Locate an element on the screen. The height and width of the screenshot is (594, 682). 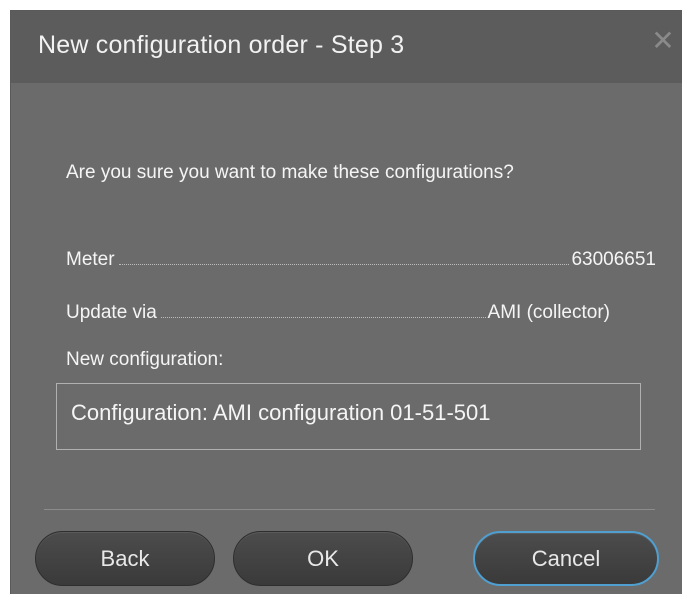
dialog-titlebar: New configuration order - Step 3 ✕ is located at coordinates (346, 47).